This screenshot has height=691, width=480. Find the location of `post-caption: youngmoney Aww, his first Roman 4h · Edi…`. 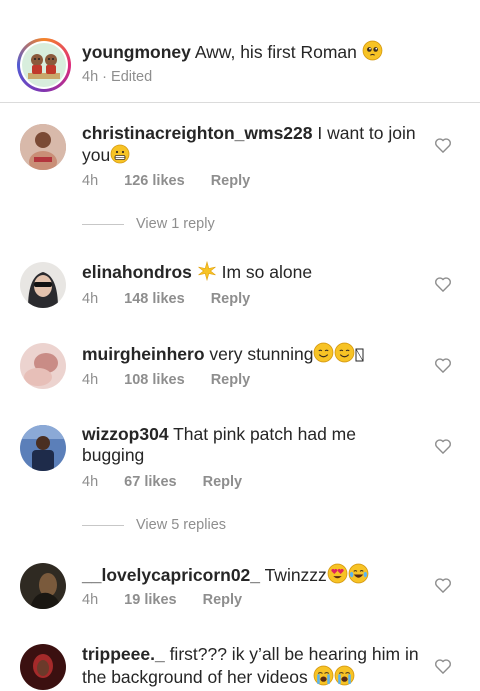

post-caption: youngmoney Aww, his first Roman 4h · Edi… is located at coordinates (240, 51).